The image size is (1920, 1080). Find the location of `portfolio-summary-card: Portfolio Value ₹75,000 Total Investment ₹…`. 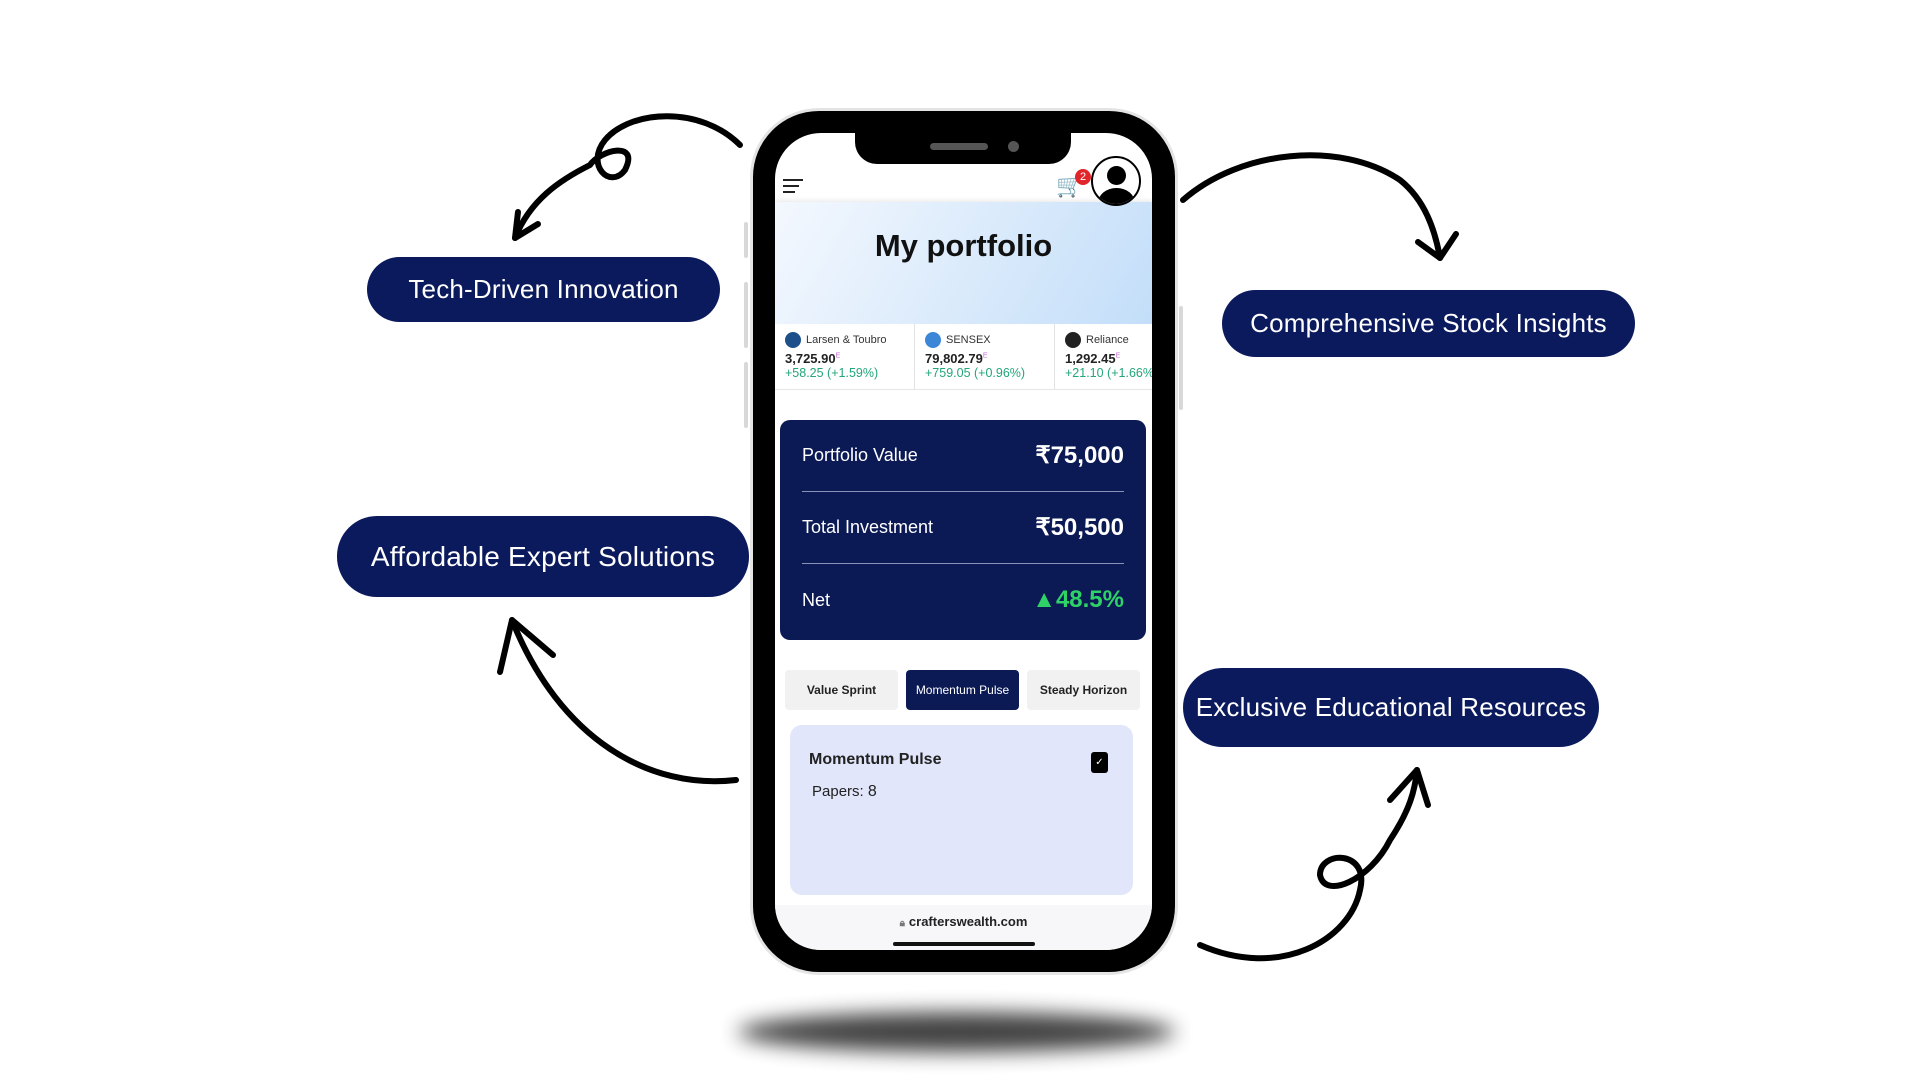

portfolio-summary-card: Portfolio Value ₹75,000 Total Investment ₹… is located at coordinates (963, 530).